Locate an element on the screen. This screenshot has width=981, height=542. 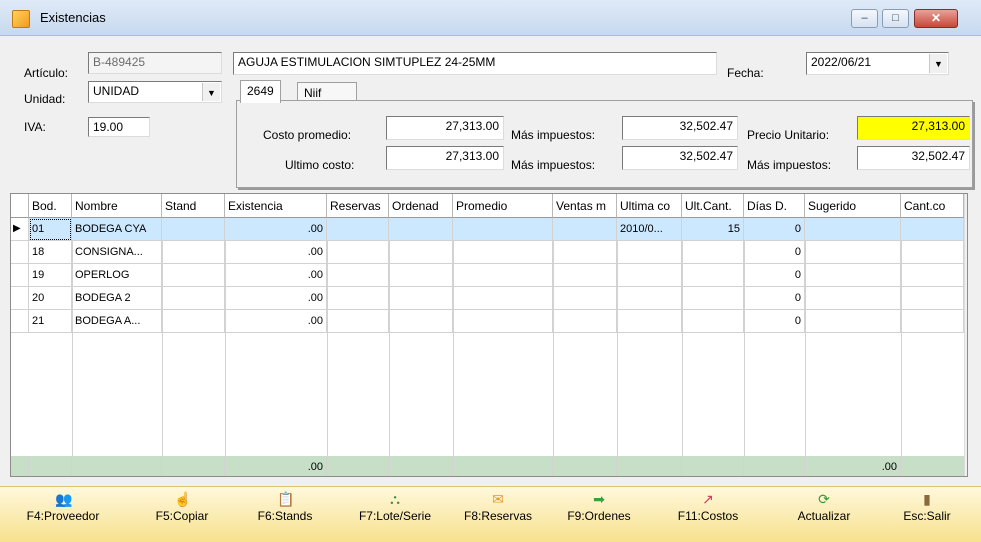
table-row: 21 BODEGA A... .00 0 is located at coordinates (487, 321).